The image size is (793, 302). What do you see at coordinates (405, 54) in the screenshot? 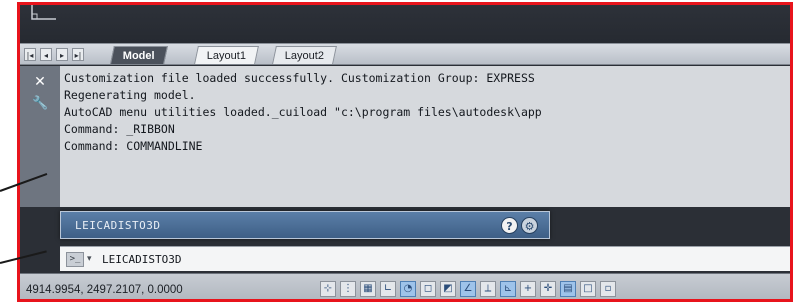
I see `layout-tab-bar: |◂ ◂ ▸ ▸| Model Layout1 Layout2` at bounding box center [405, 54].